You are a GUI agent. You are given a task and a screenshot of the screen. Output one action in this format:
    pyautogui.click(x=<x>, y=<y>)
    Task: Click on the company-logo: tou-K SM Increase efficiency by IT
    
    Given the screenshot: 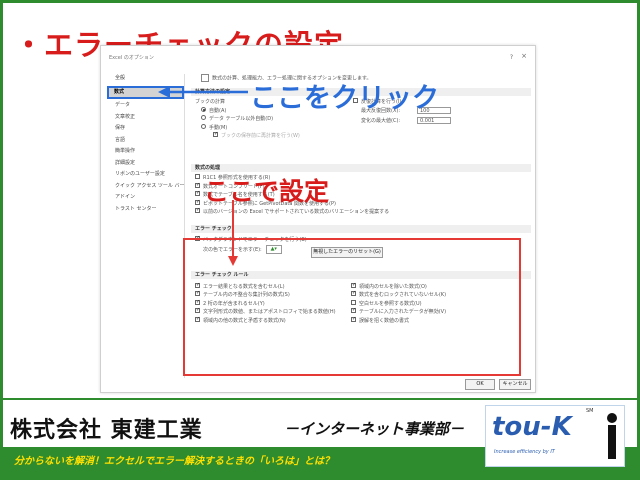 What is the action you would take?
    pyautogui.click(x=555, y=436)
    